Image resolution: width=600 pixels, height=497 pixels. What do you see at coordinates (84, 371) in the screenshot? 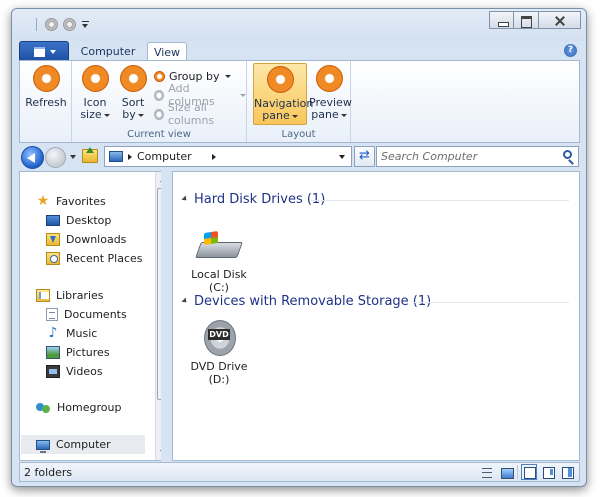
I see `nav-videos-label: Videos` at bounding box center [84, 371].